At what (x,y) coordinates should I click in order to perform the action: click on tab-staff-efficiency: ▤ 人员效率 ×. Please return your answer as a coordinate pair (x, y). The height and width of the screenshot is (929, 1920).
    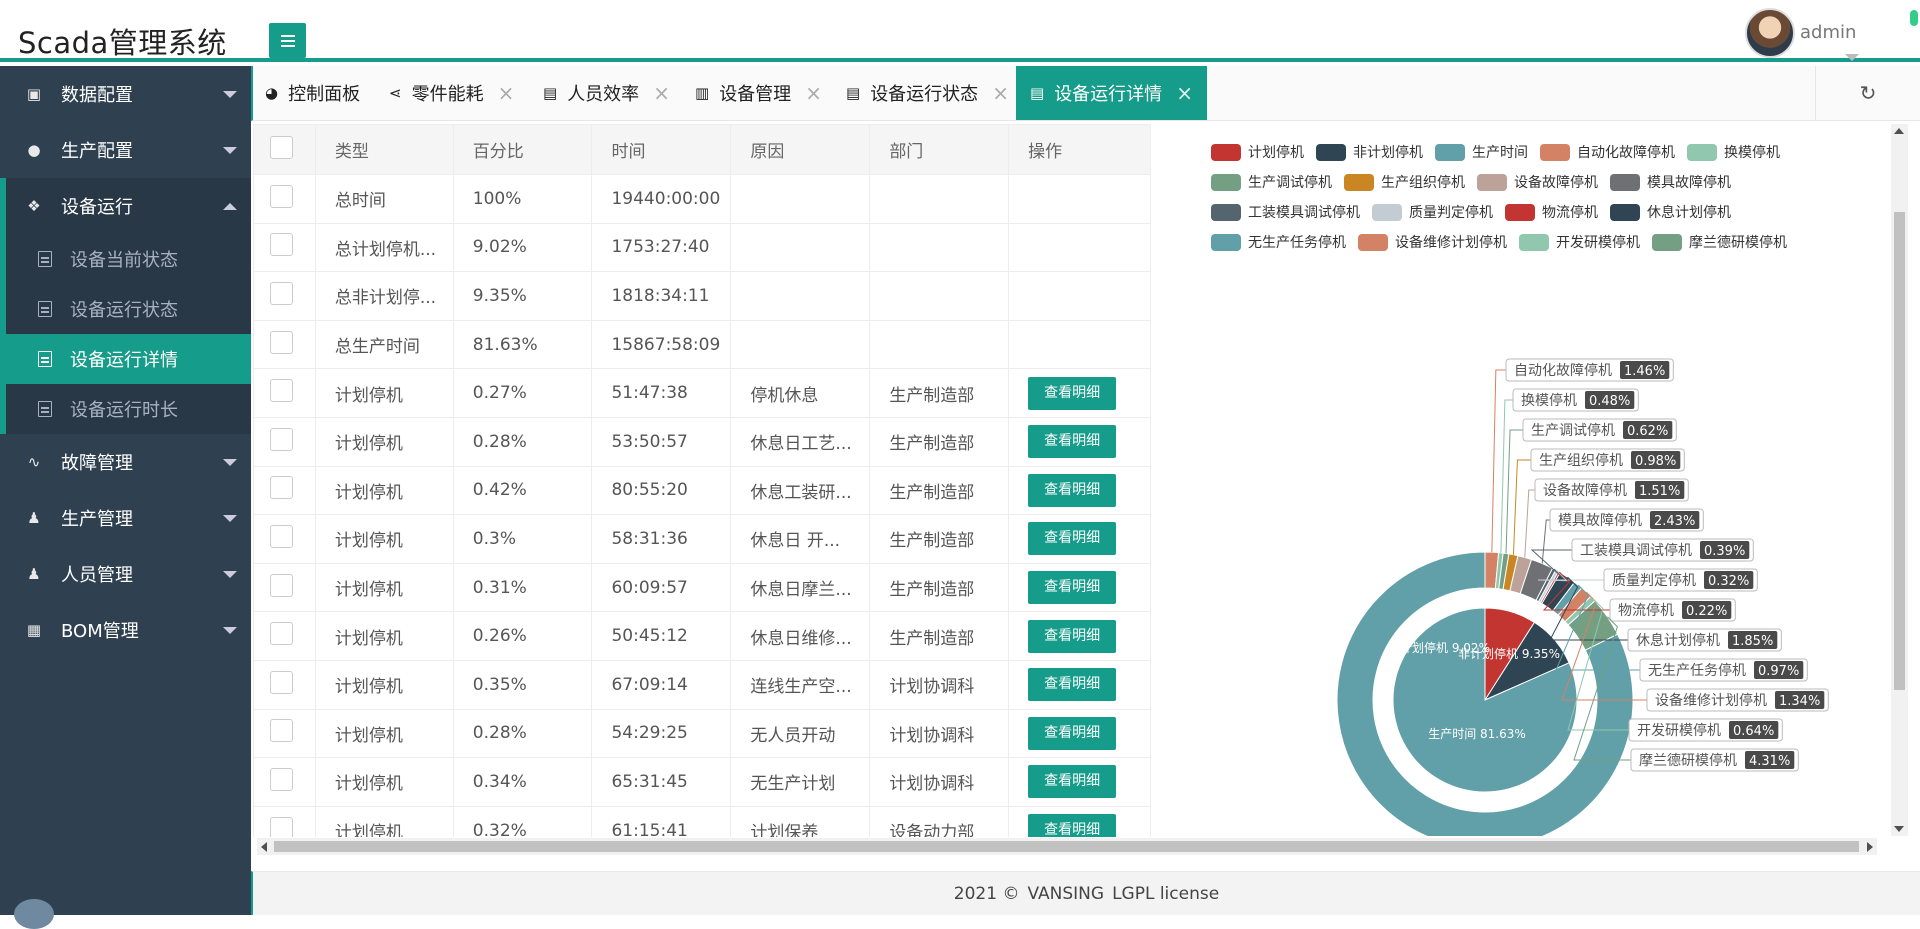
    Looking at the image, I should click on (606, 93).